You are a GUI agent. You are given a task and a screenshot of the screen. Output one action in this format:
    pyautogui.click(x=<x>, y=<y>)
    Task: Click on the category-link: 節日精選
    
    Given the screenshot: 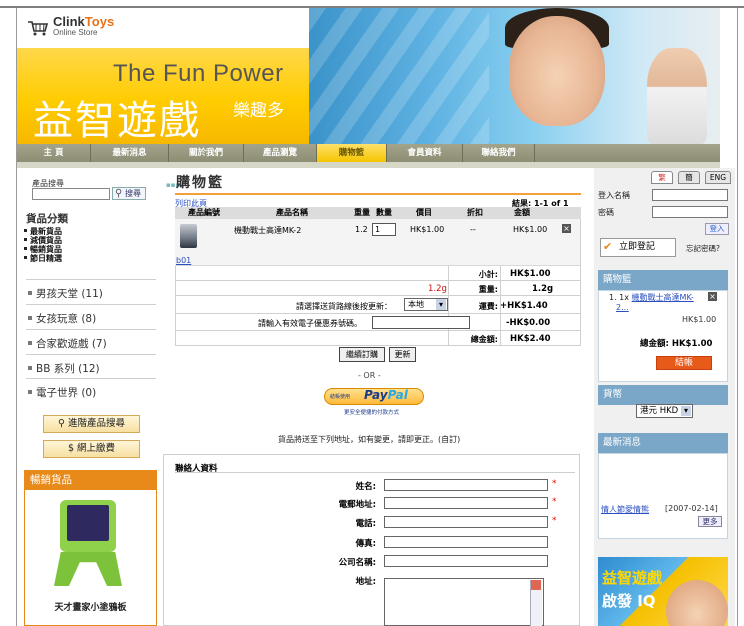 What is the action you would take?
    pyautogui.click(x=43, y=258)
    